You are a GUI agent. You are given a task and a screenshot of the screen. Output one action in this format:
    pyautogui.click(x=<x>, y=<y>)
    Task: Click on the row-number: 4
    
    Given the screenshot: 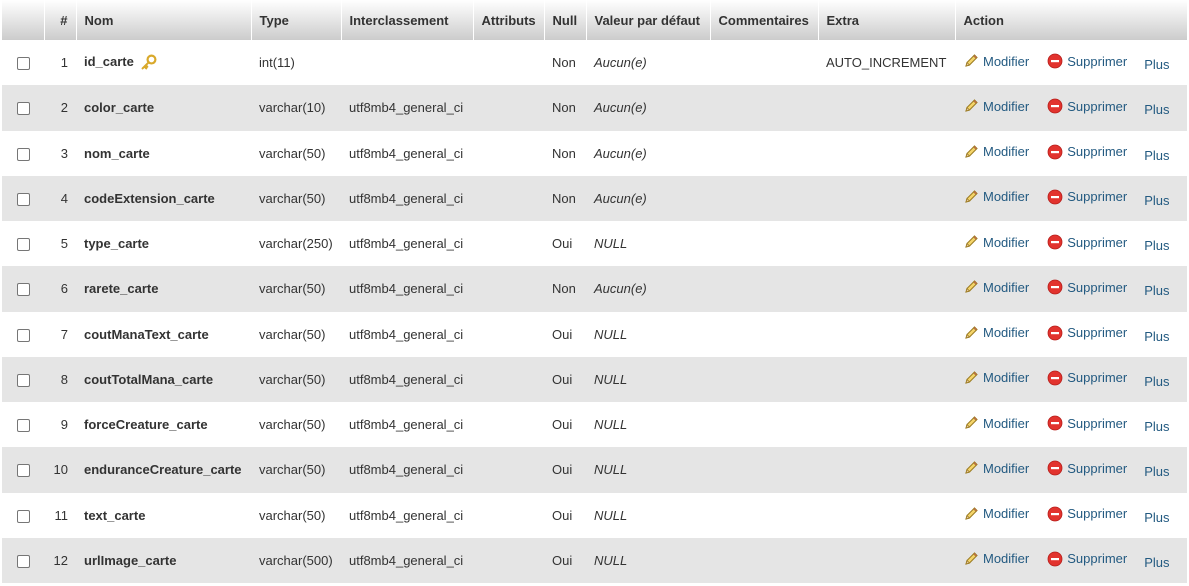 What is the action you would take?
    pyautogui.click(x=64, y=198)
    